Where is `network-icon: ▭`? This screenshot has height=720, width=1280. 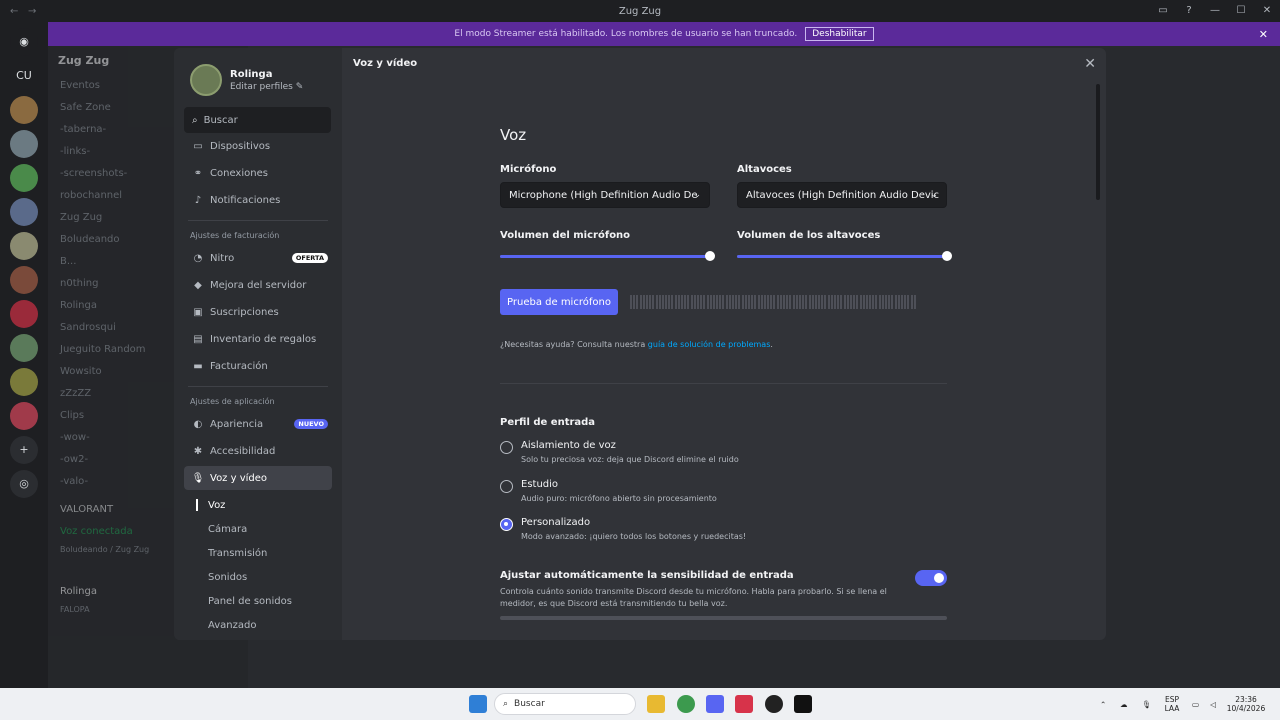
network-icon: ▭ is located at coordinates (1195, 704).